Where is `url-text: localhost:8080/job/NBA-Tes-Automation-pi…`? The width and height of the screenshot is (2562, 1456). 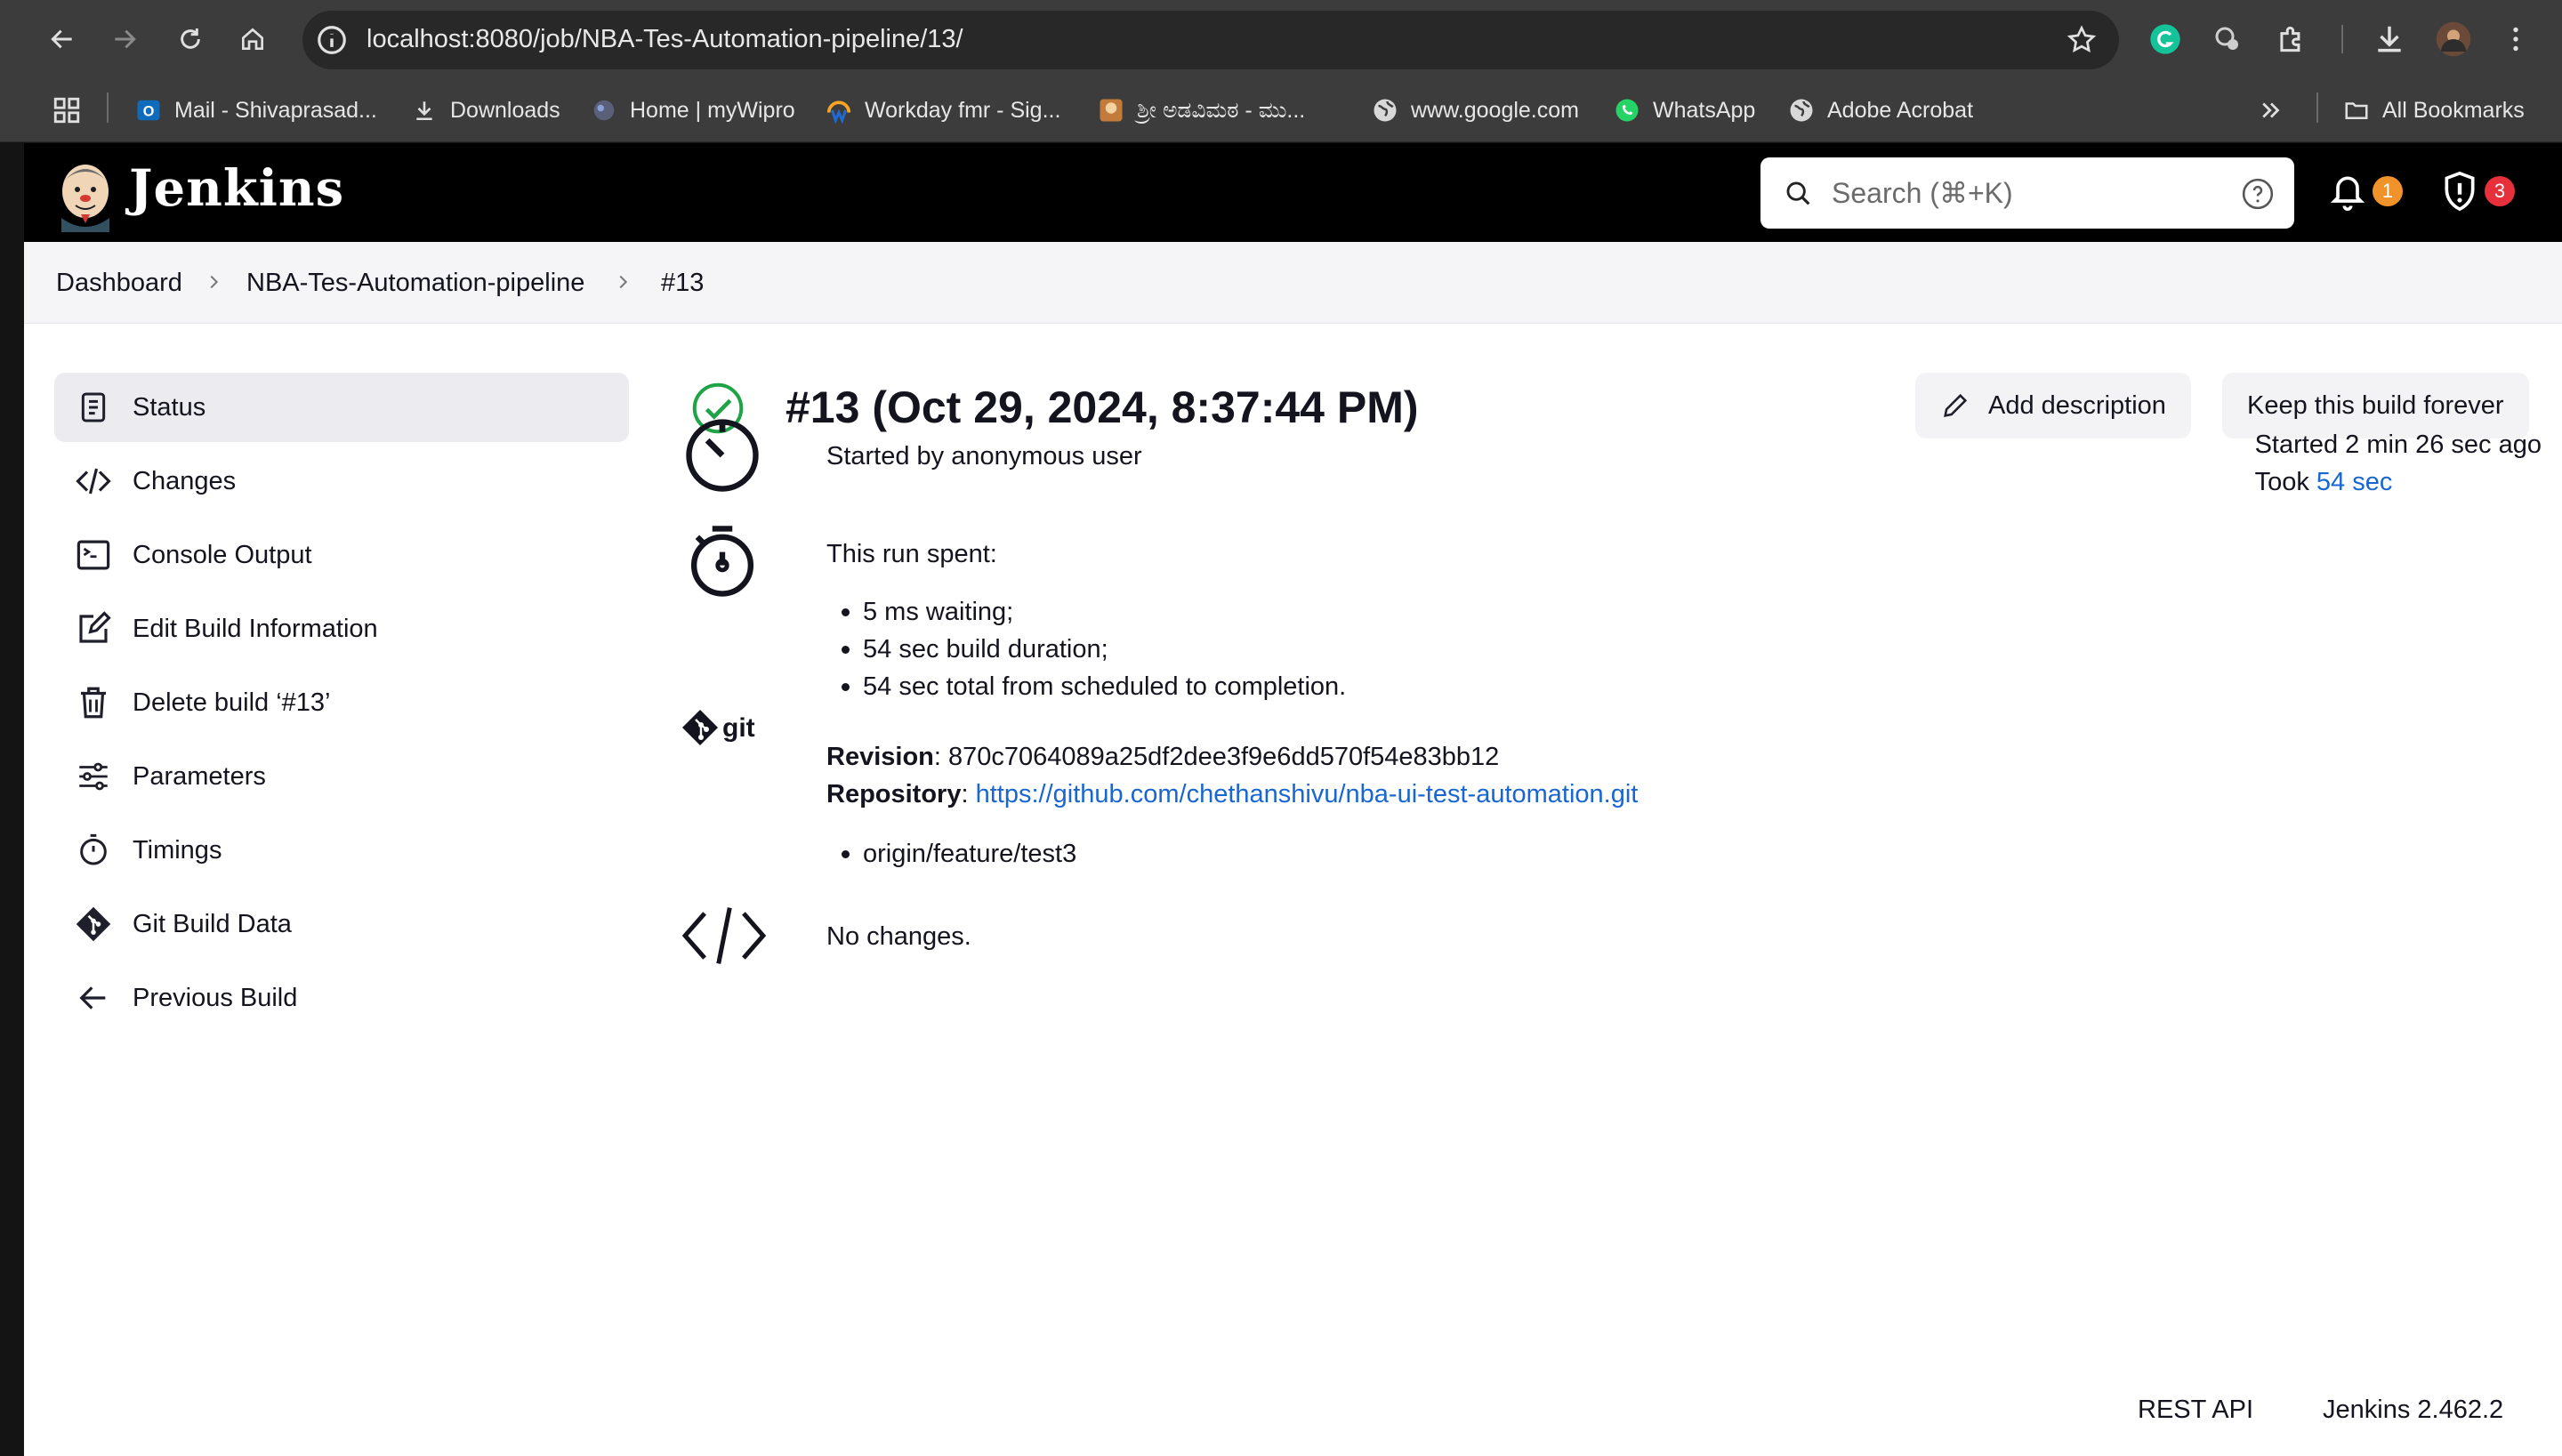 url-text: localhost:8080/job/NBA-Tes-Automation-pi… is located at coordinates (665, 39).